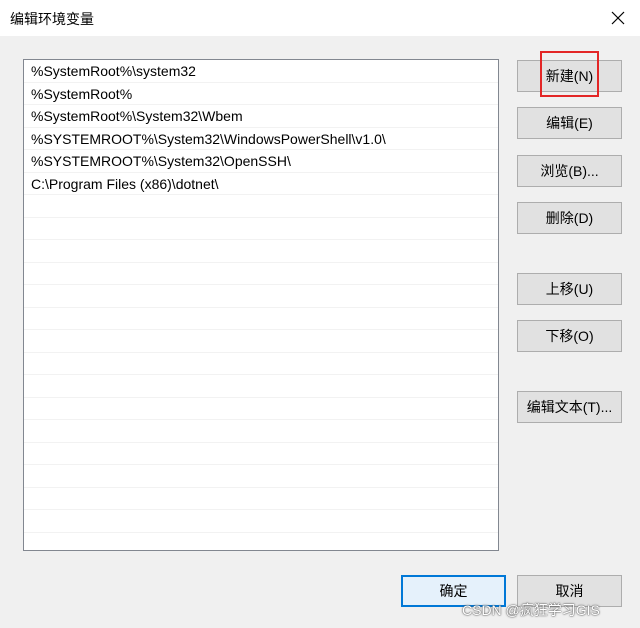  Describe the element at coordinates (569, 218) in the screenshot. I see `delete-button: 删除(D)` at that location.